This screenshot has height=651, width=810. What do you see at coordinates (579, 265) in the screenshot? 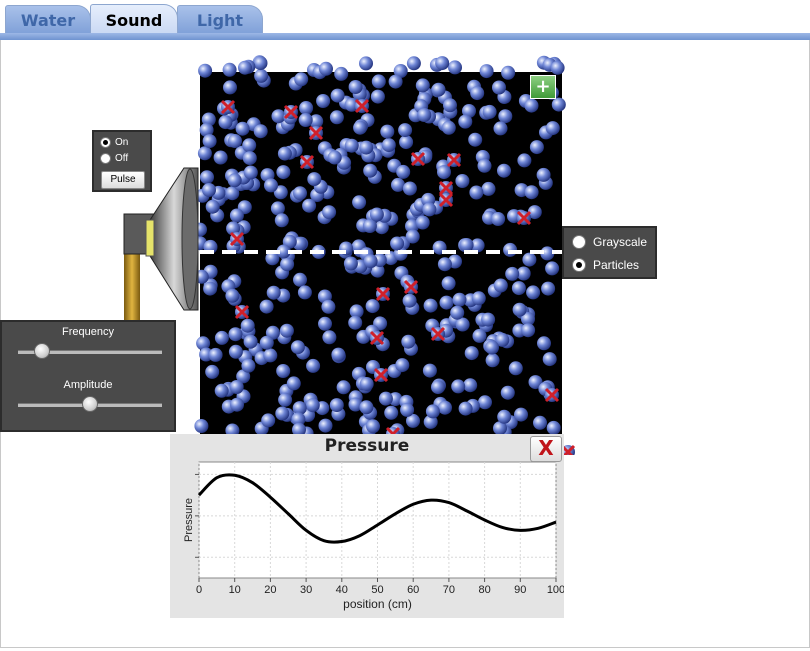
I see `particles-radio` at bounding box center [579, 265].